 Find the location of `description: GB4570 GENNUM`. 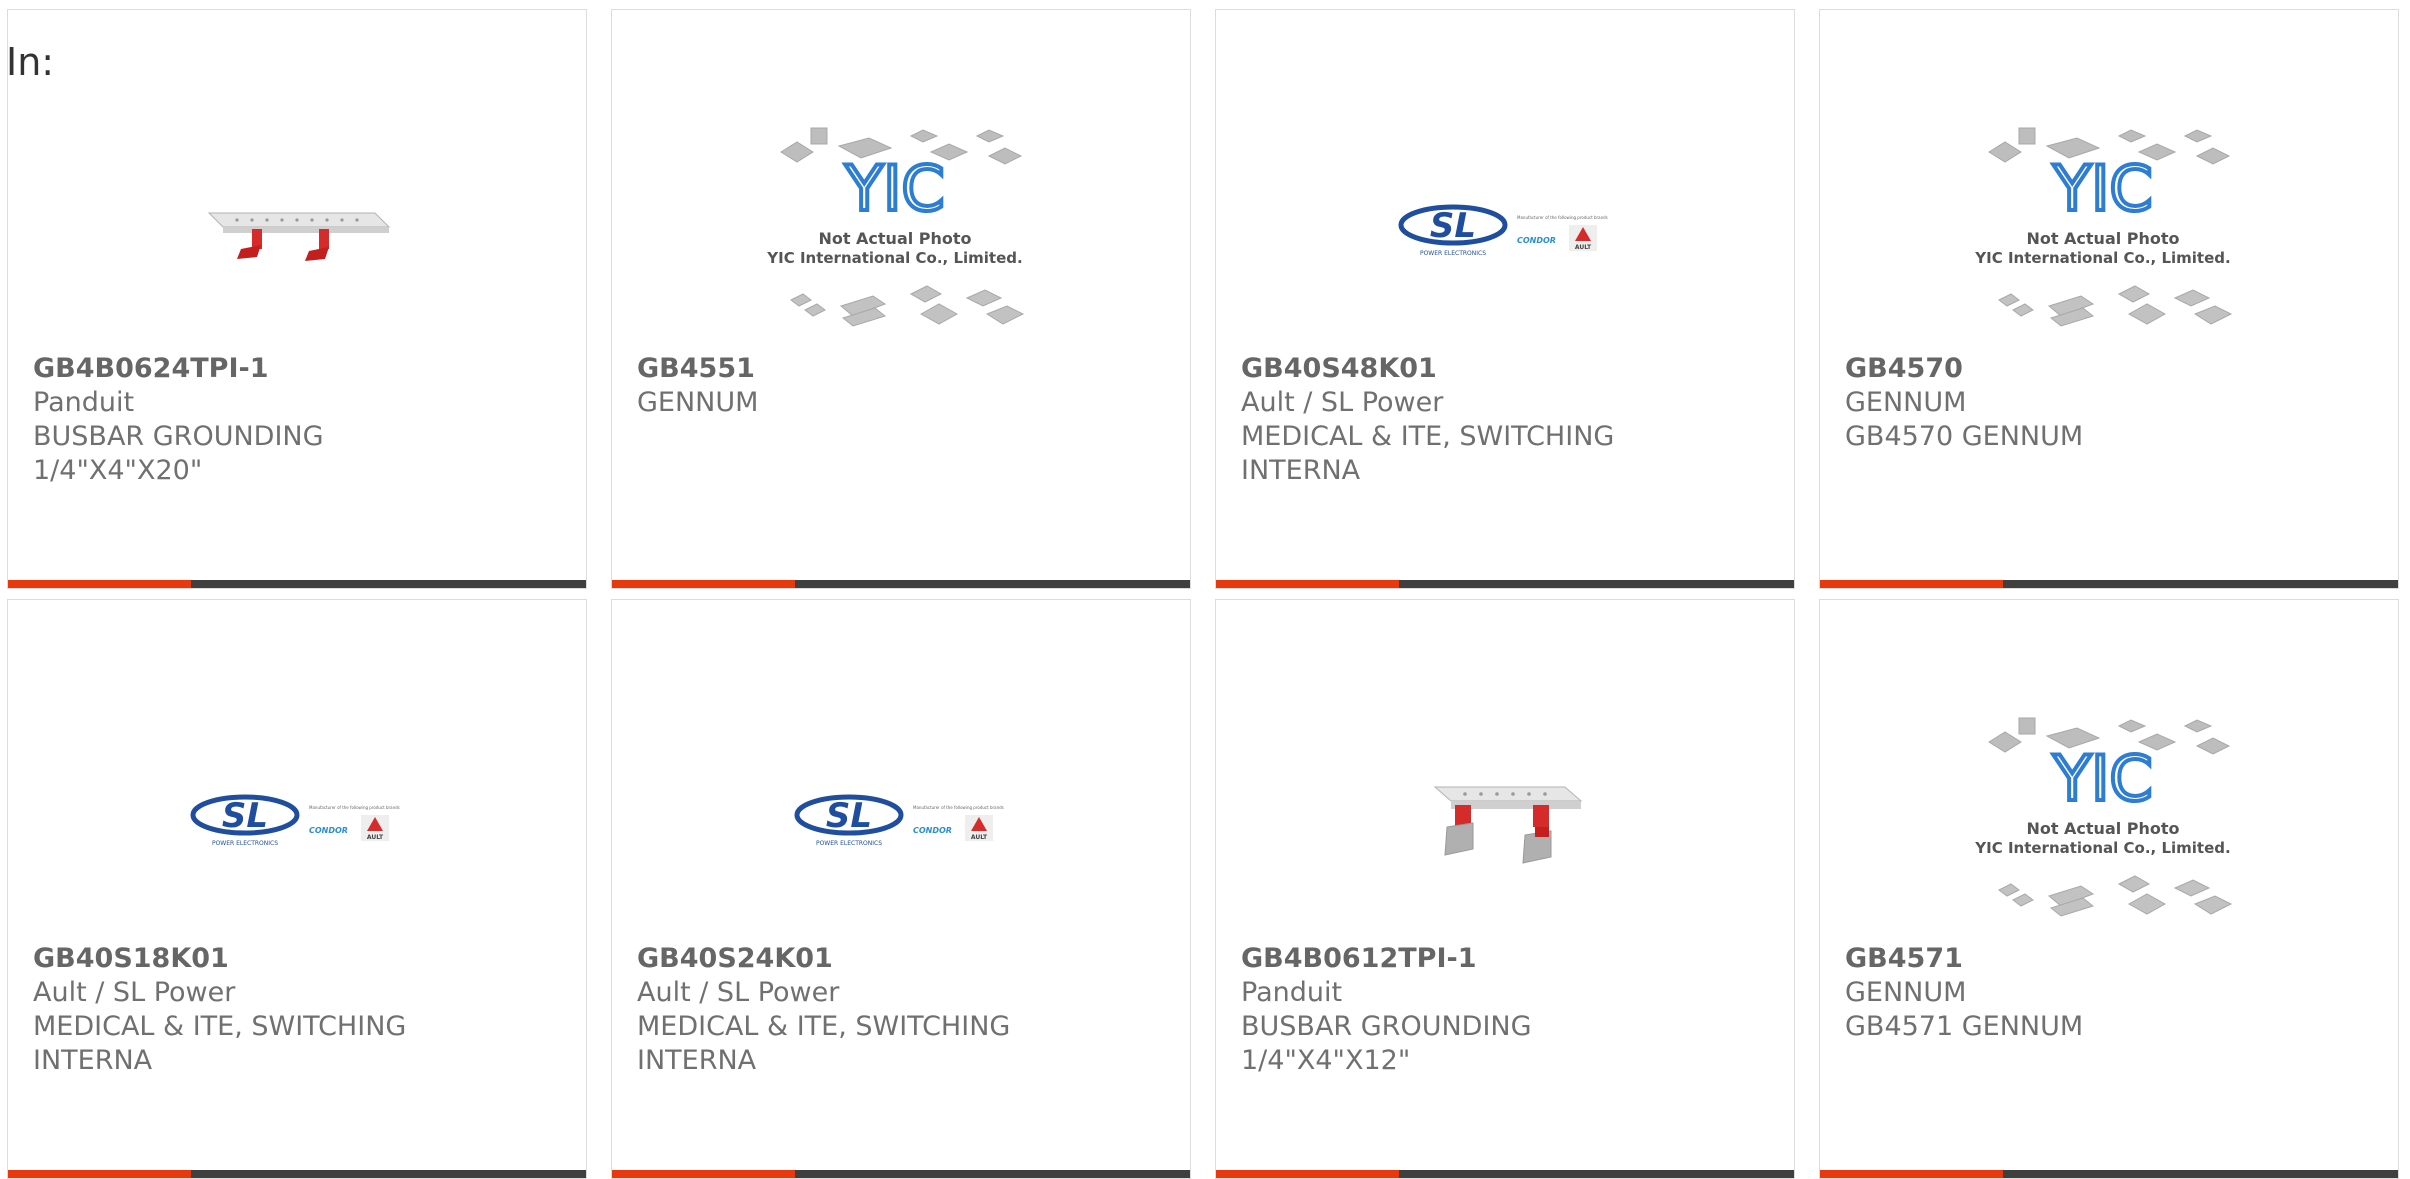

description: GB4570 GENNUM is located at coordinates (1964, 436).